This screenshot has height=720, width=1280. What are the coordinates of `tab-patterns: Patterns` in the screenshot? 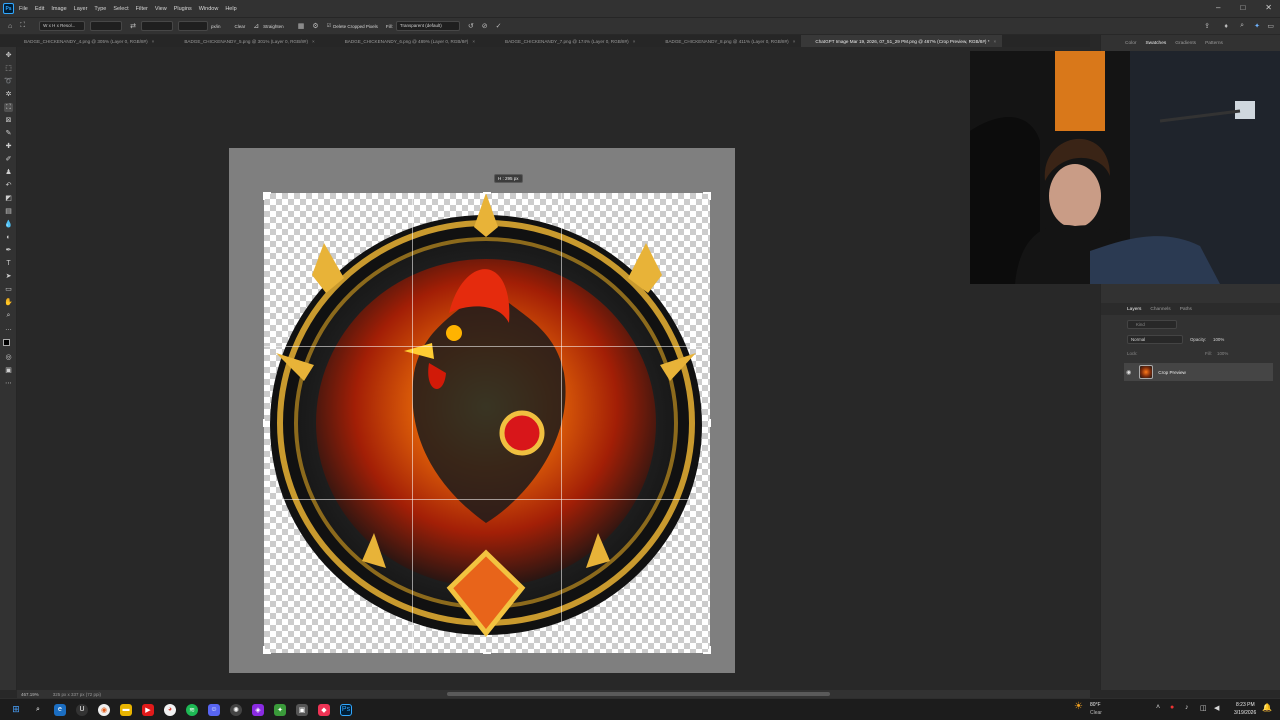 It's located at (1214, 43).